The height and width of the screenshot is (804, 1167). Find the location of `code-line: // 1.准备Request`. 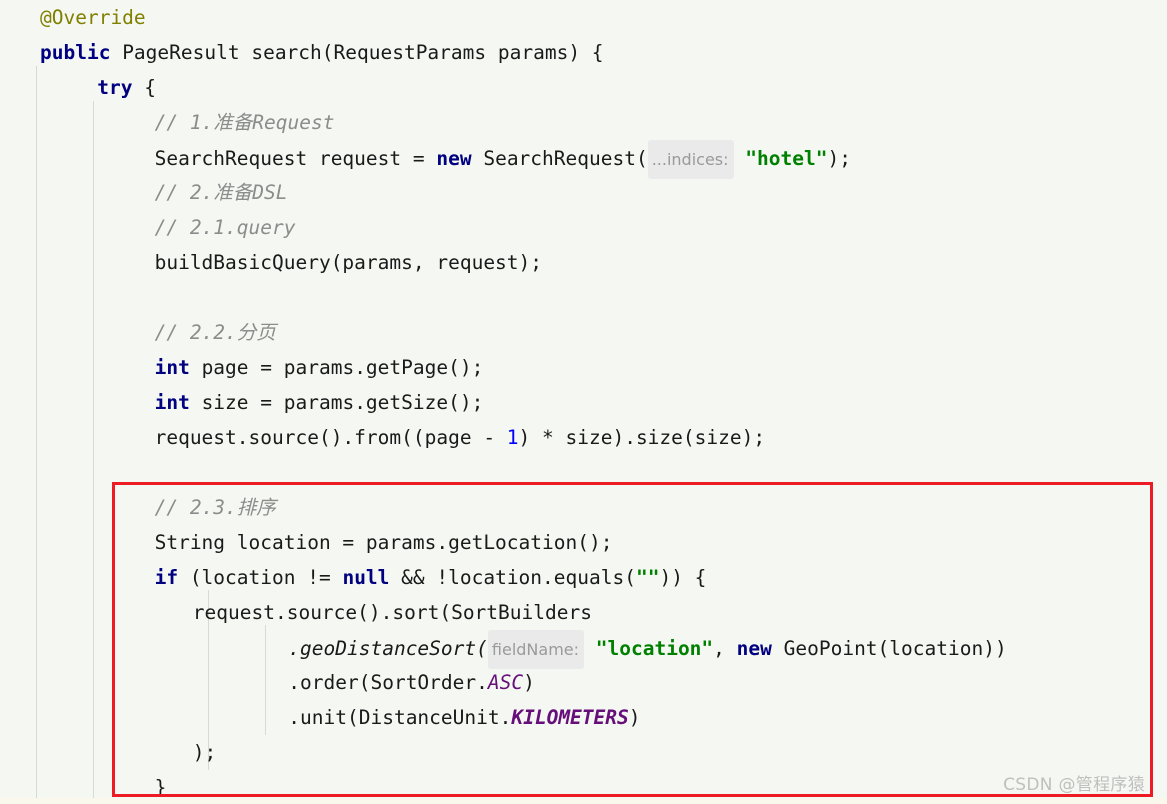

code-line: // 1.准备Request is located at coordinates (576, 122).